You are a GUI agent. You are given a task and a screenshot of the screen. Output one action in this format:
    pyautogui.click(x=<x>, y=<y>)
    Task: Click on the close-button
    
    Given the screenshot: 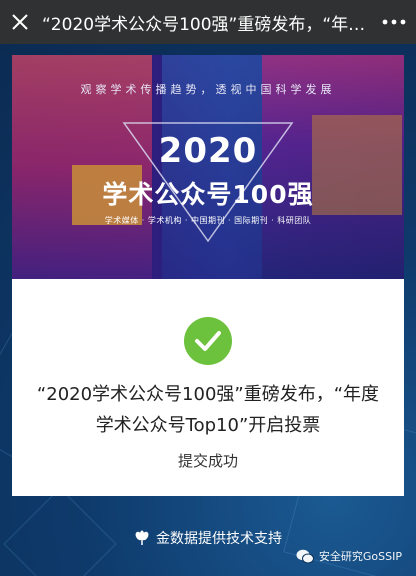 What is the action you would take?
    pyautogui.click(x=20, y=22)
    